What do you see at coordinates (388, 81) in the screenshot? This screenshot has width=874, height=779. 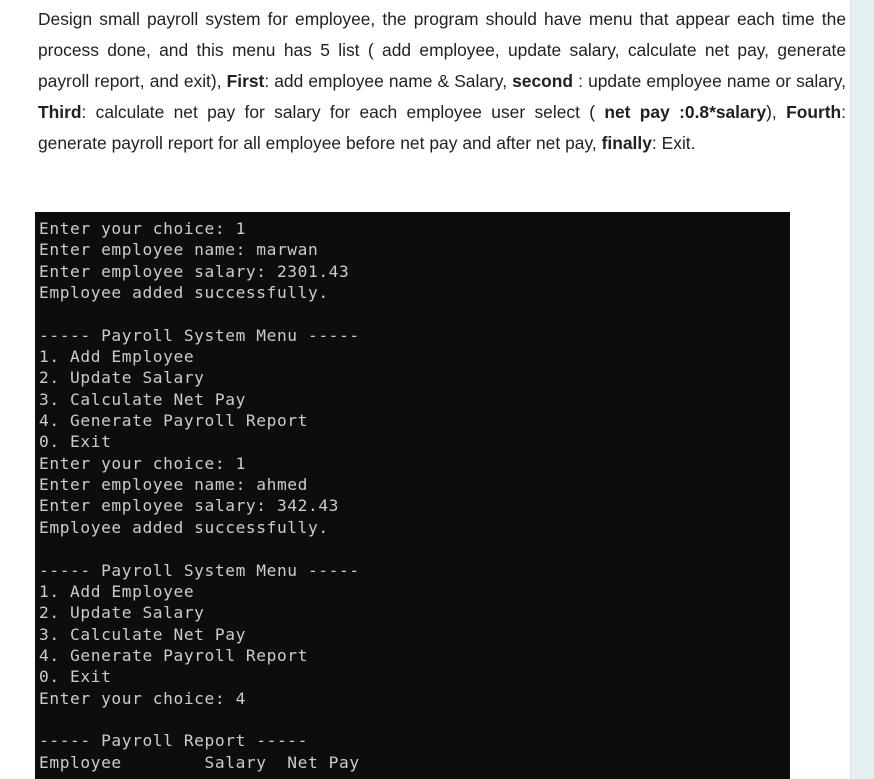 I see `prose-run: : add employee name & Salary,` at bounding box center [388, 81].